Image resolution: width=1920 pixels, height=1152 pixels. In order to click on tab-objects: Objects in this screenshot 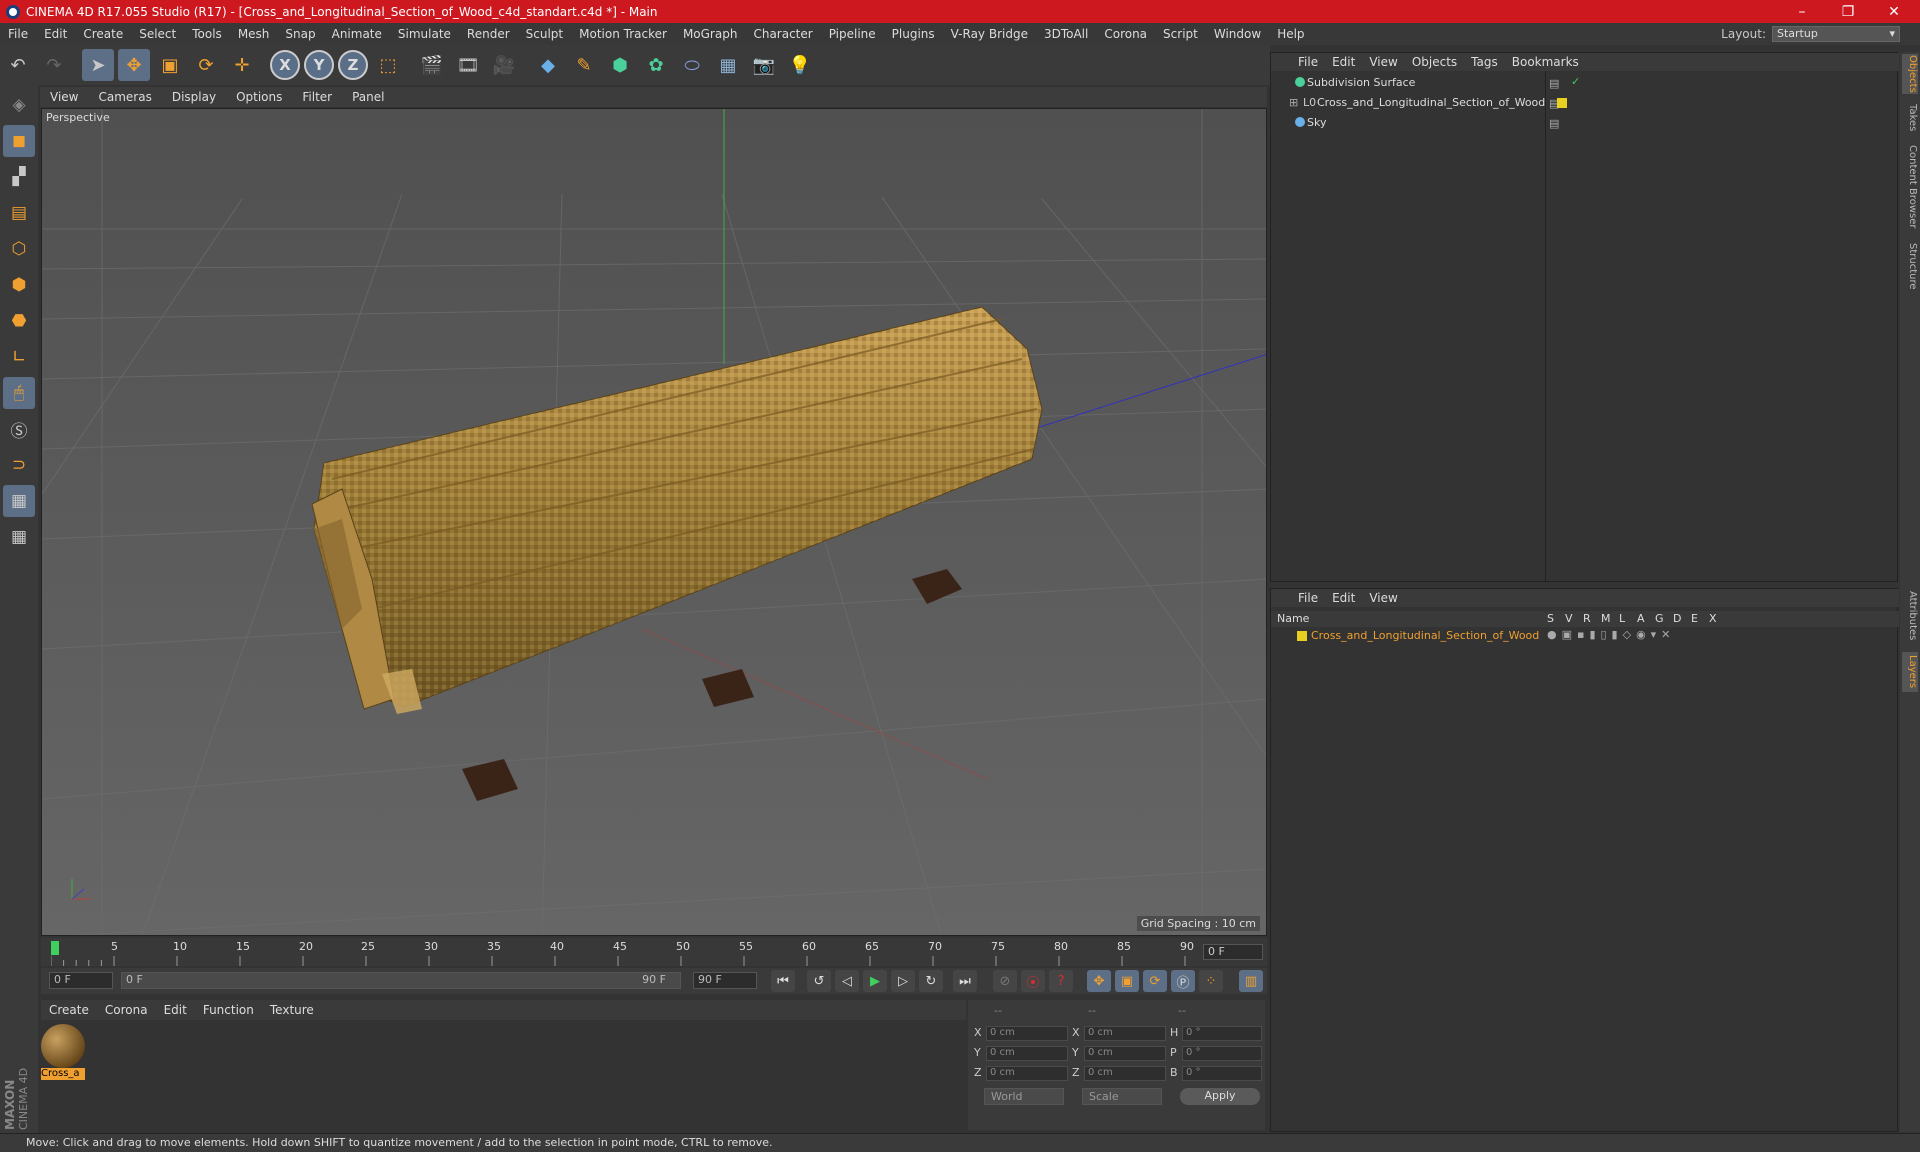, I will do `click(1910, 74)`.